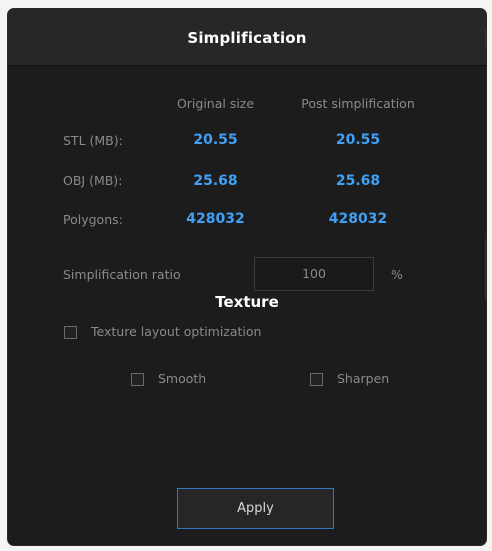 Image resolution: width=492 pixels, height=551 pixels. I want to click on smooth-checkbox, so click(137, 379).